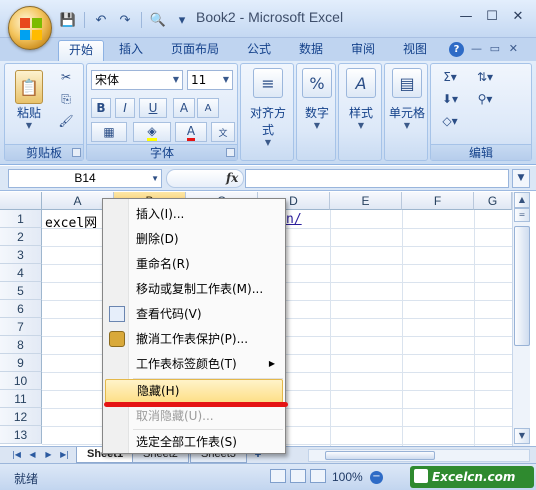 This screenshot has height=490, width=536. What do you see at coordinates (194, 239) in the screenshot?
I see `menu-item-delete: 删除(D)` at bounding box center [194, 239].